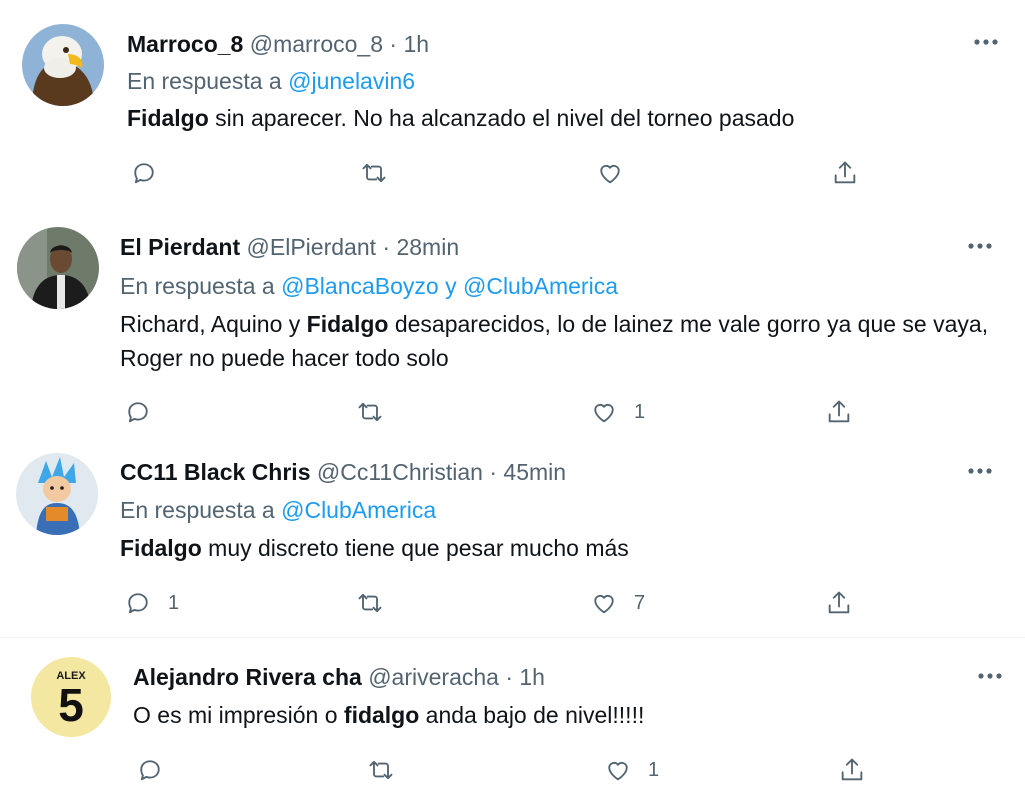 The image size is (1025, 800). I want to click on reply-button: 1, so click(151, 603).